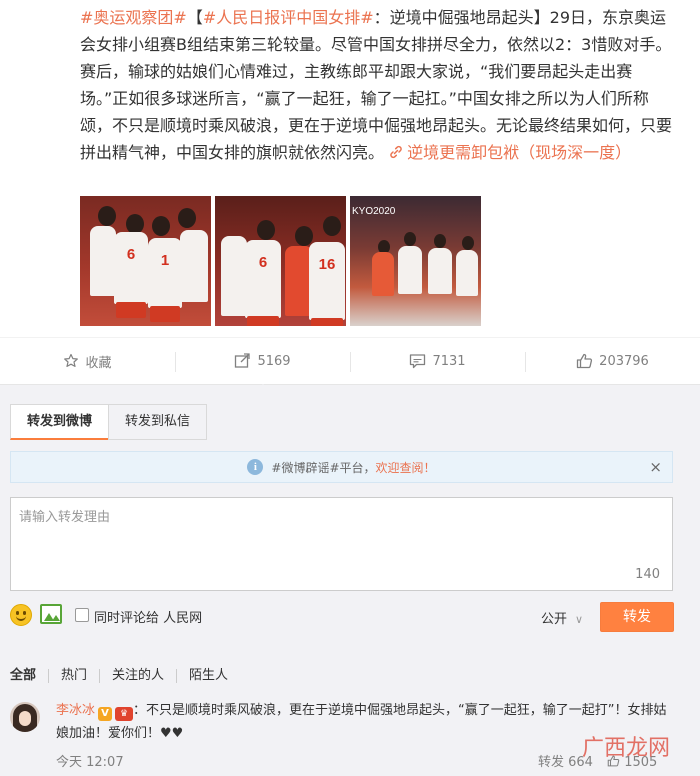  I want to click on article-link-text: 逆境更需卸包袱（现场深一度）, so click(519, 152).